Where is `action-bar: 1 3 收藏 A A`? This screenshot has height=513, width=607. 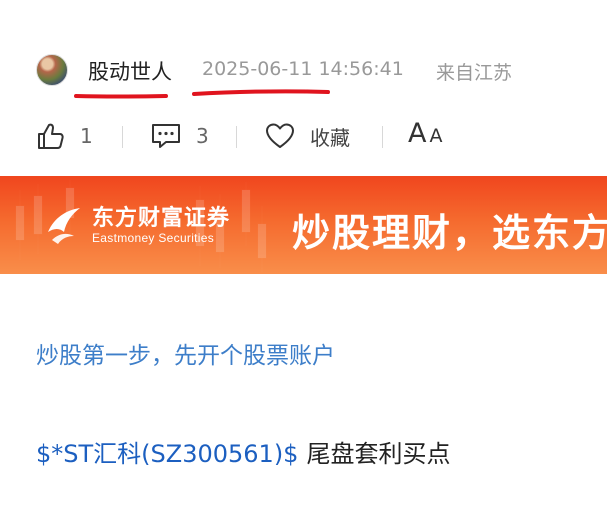
action-bar: 1 3 收藏 A A is located at coordinates (316, 136).